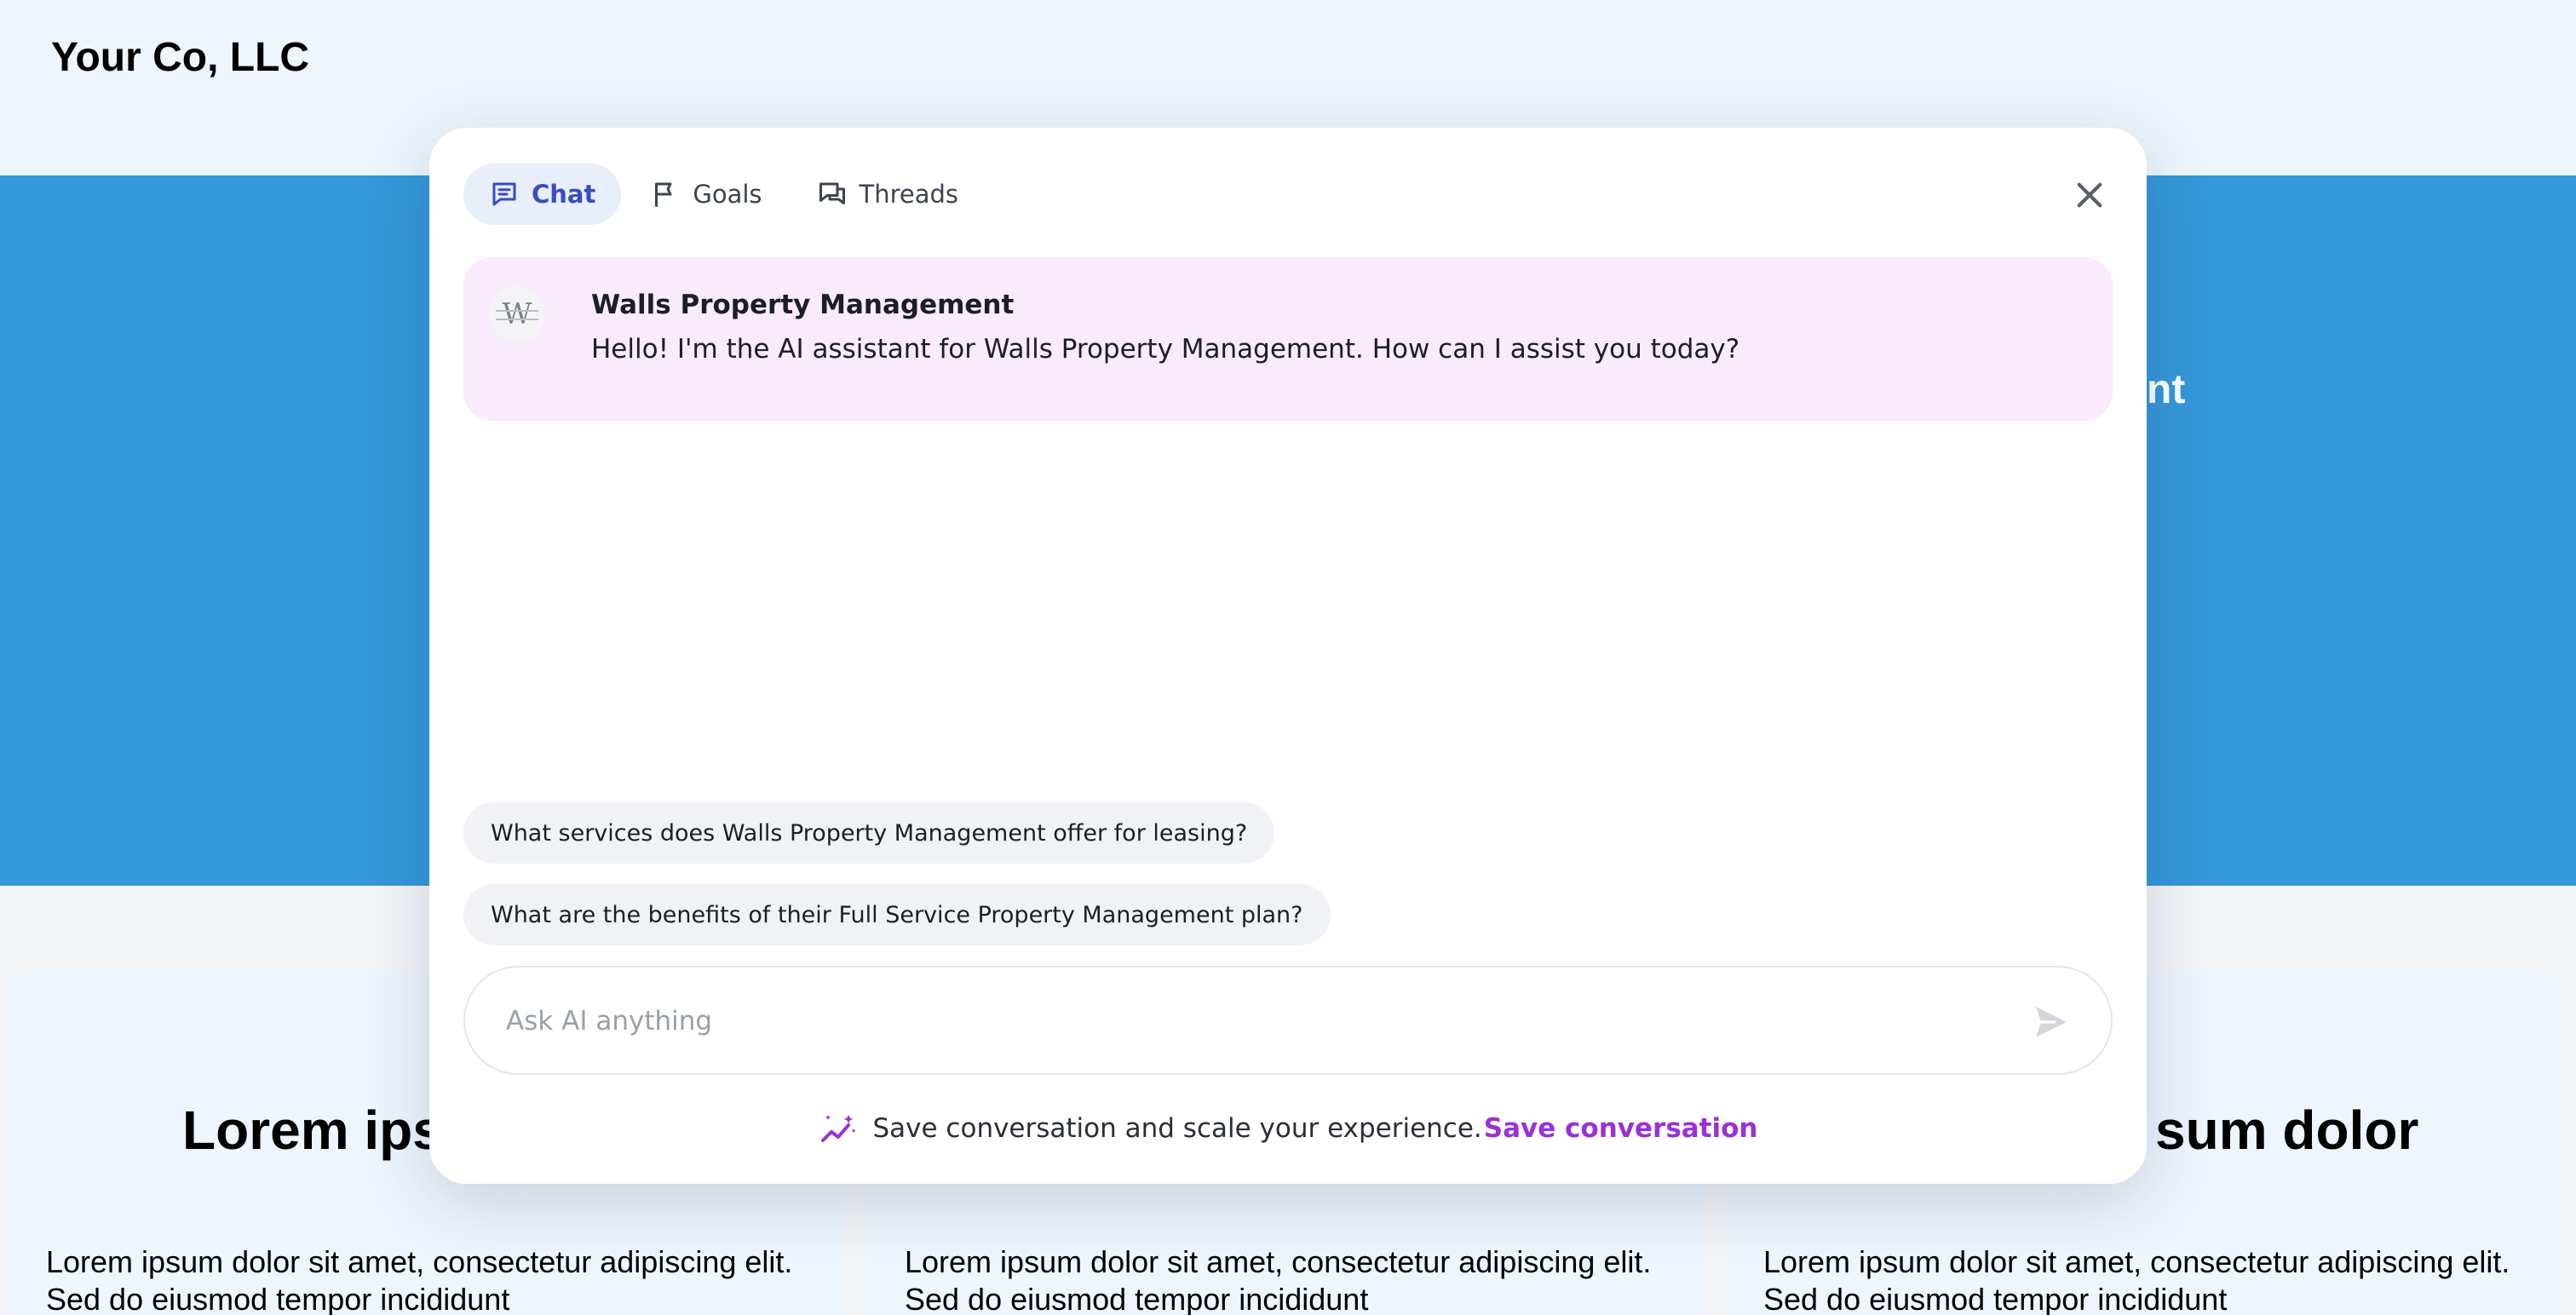 This screenshot has height=1315, width=2576. What do you see at coordinates (909, 194) in the screenshot?
I see `tab-label: Threads` at bounding box center [909, 194].